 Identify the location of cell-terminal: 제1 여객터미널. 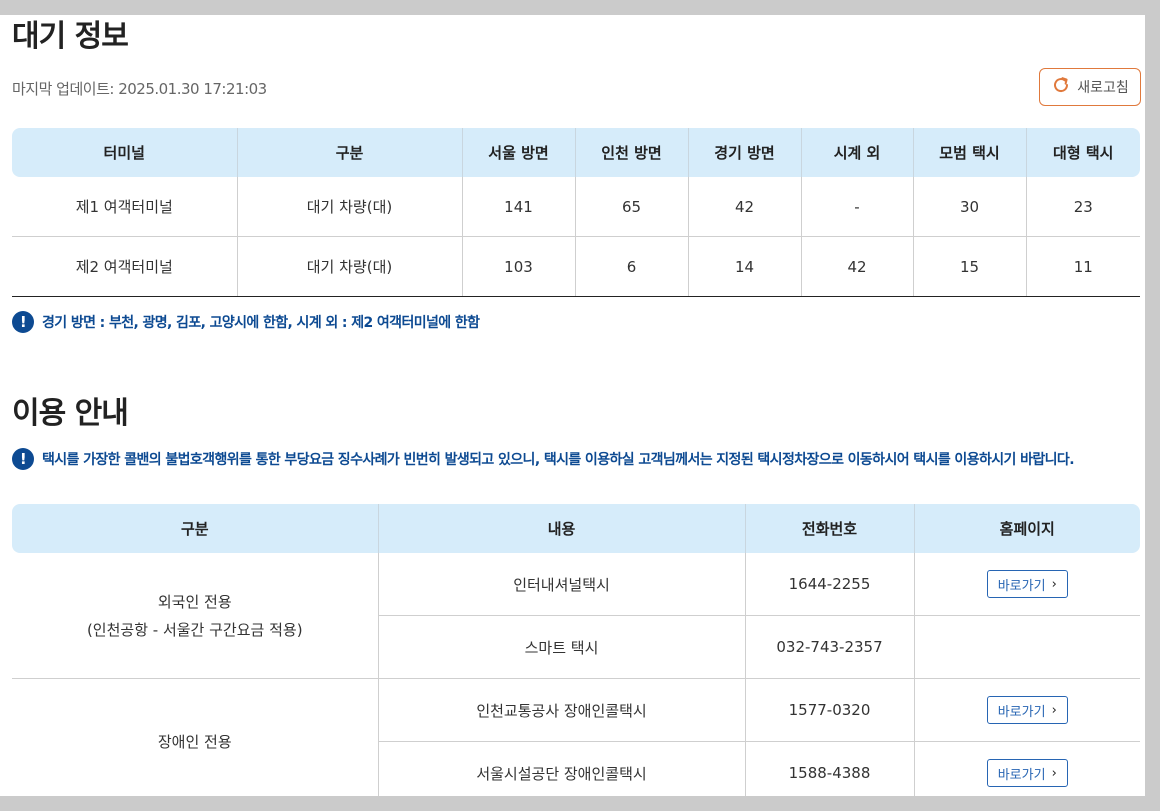
(125, 207).